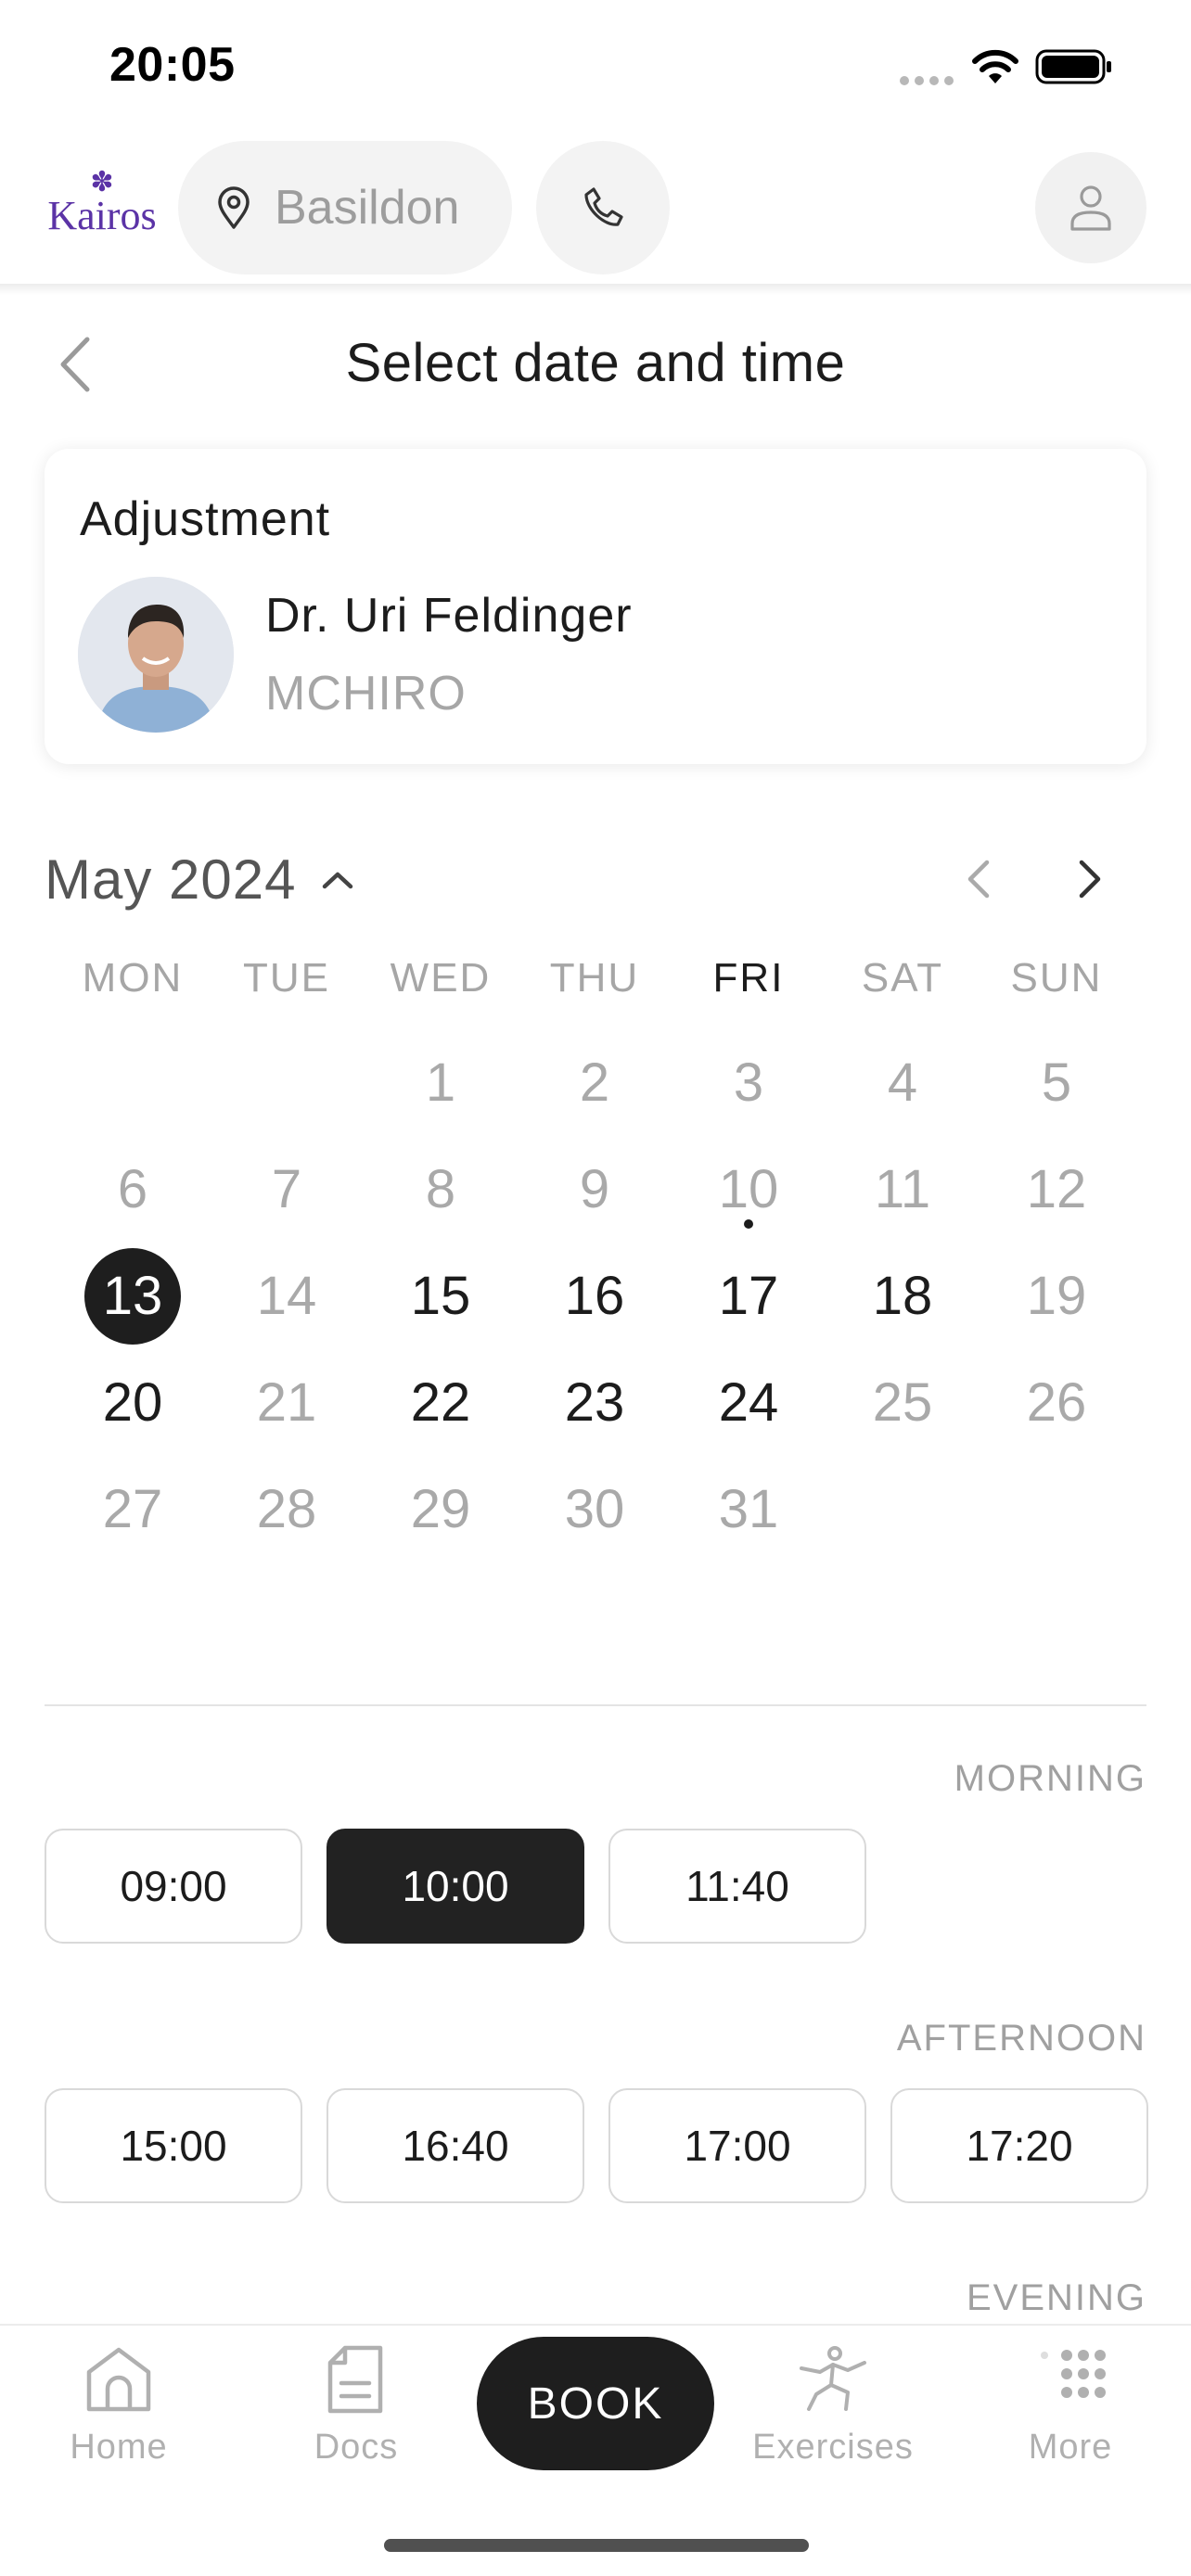 This screenshot has width=1191, height=2576. I want to click on day-number: 4, so click(903, 1082).